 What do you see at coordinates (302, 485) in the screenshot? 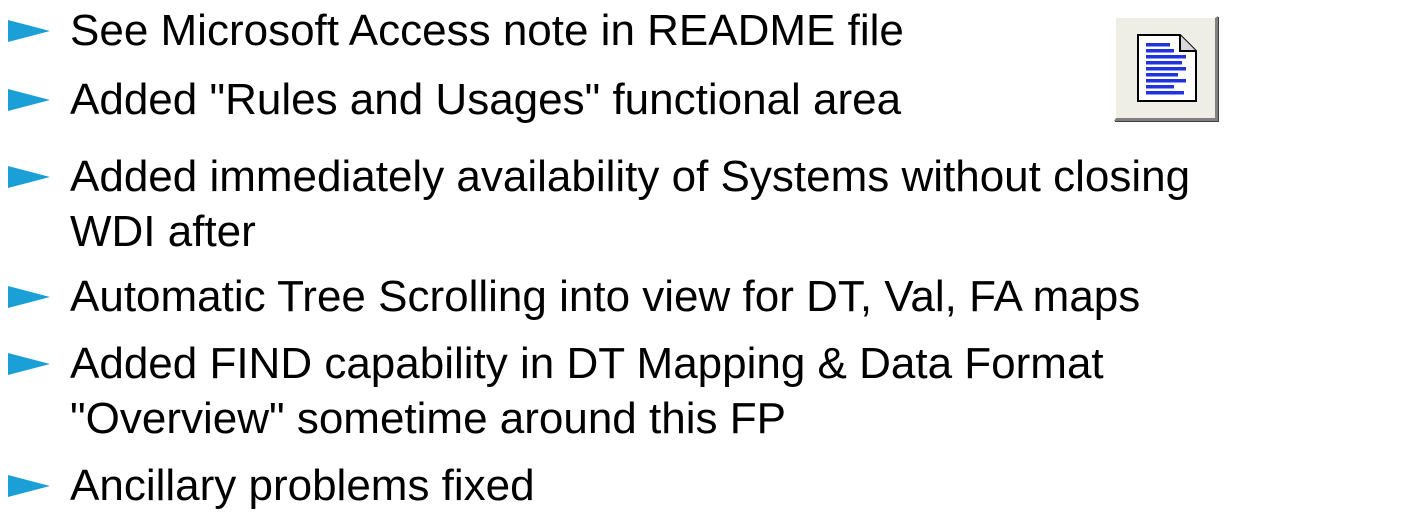
I see `bullet-text: Ancillary problems fixed` at bounding box center [302, 485].